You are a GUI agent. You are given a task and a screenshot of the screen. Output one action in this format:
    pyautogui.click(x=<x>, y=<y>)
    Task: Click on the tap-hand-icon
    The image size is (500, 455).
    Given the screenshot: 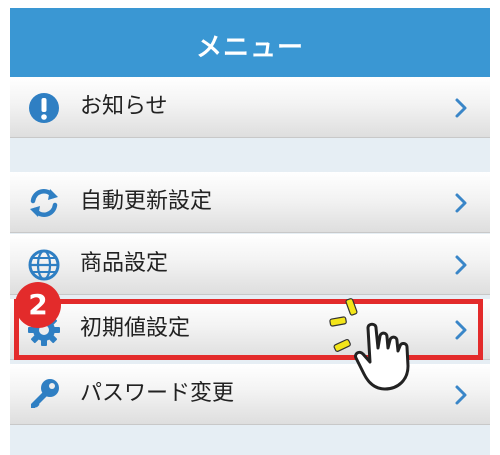 What is the action you would take?
    pyautogui.click(x=369, y=344)
    